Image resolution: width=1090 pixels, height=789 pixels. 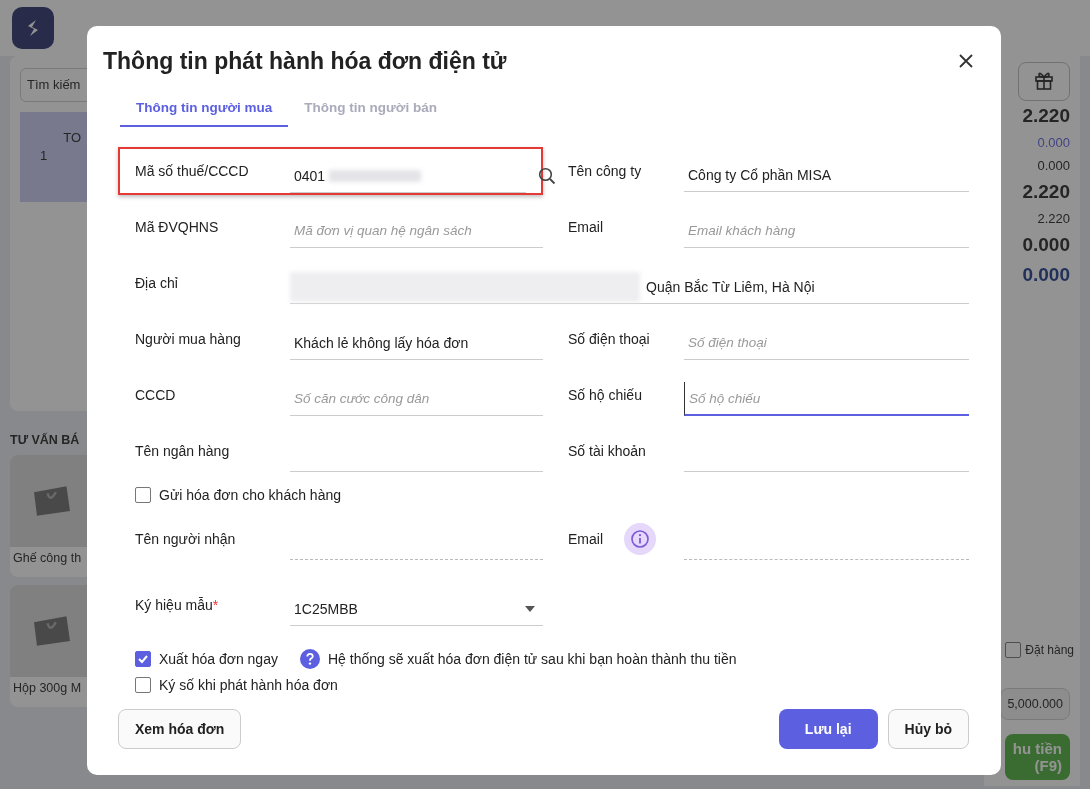 I want to click on field-label: Mã ĐVQHNS, so click(x=177, y=227).